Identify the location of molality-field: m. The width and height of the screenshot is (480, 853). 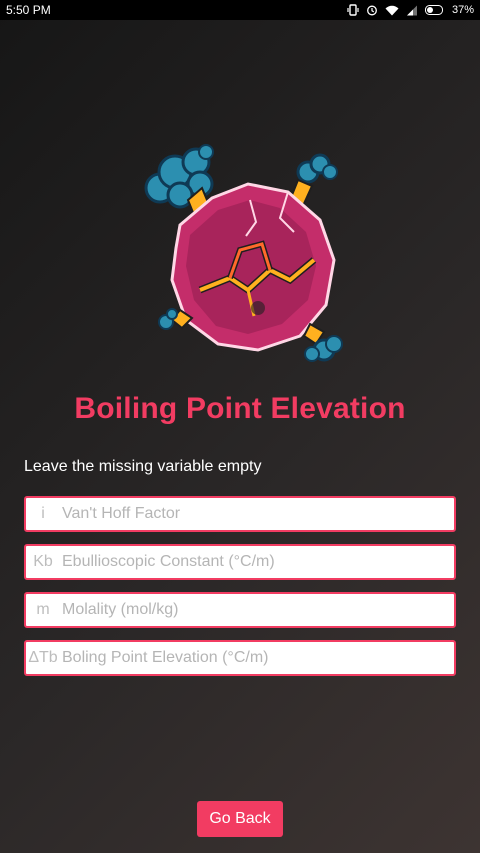
(240, 610).